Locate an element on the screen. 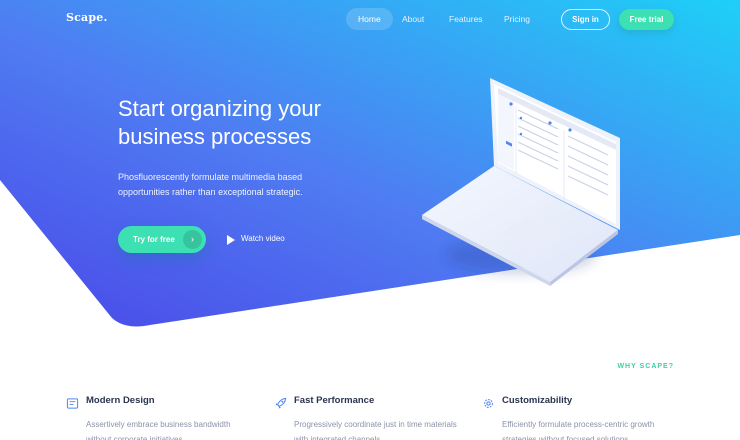 The image size is (740, 440). try-for-free-label: Try for free is located at coordinates (154, 239).